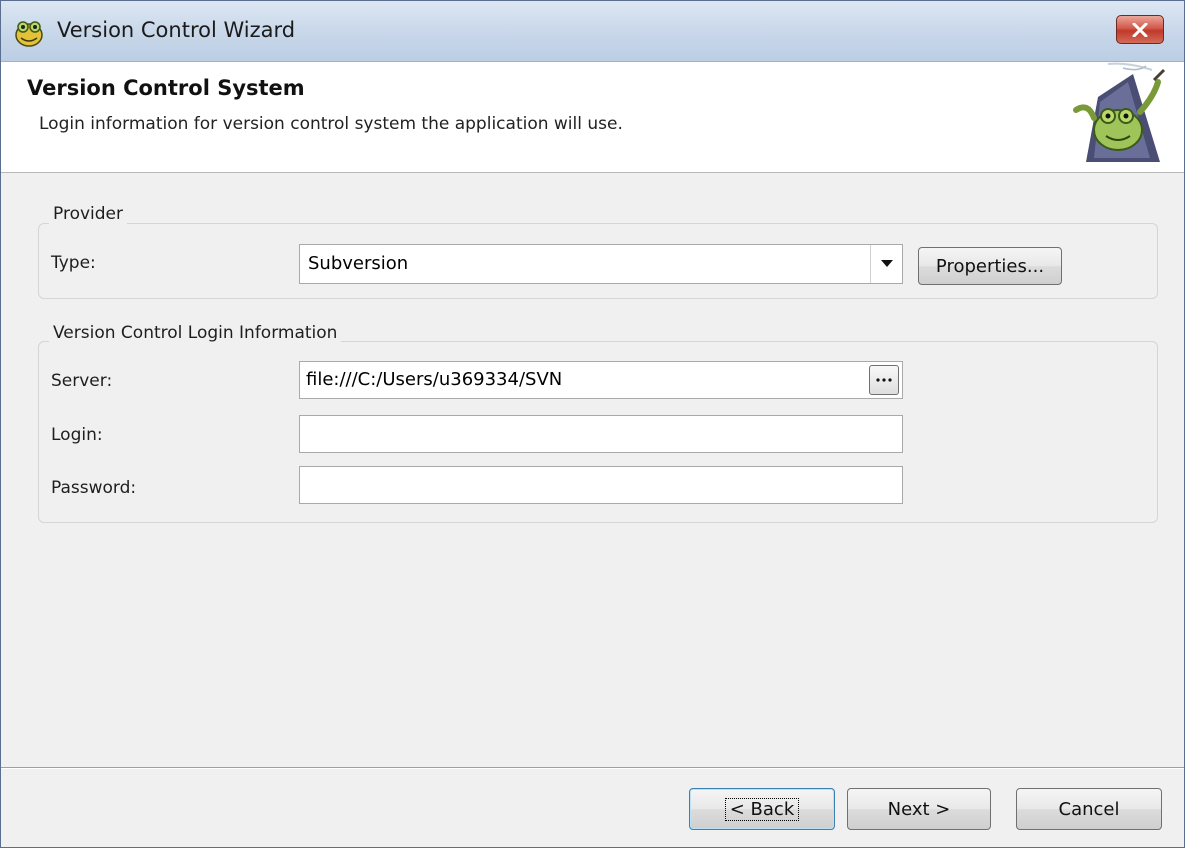 The width and height of the screenshot is (1185, 848). I want to click on next-button-label: Next >, so click(919, 809).